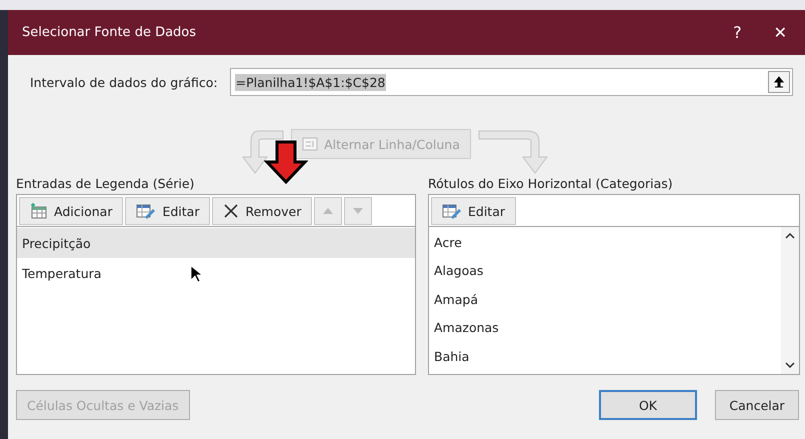 This screenshot has width=805, height=439. Describe the element at coordinates (124, 82) in the screenshot. I see `field-label: Intervalo de dados do gráfico:` at that location.